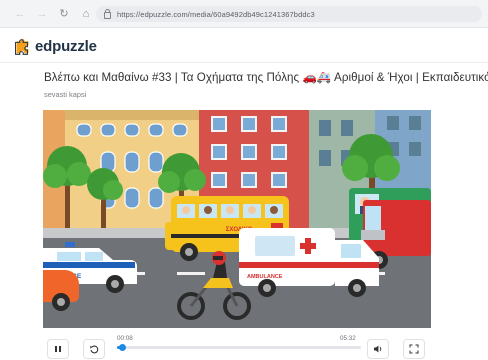  I want to click on pause-icon, so click(58, 349).